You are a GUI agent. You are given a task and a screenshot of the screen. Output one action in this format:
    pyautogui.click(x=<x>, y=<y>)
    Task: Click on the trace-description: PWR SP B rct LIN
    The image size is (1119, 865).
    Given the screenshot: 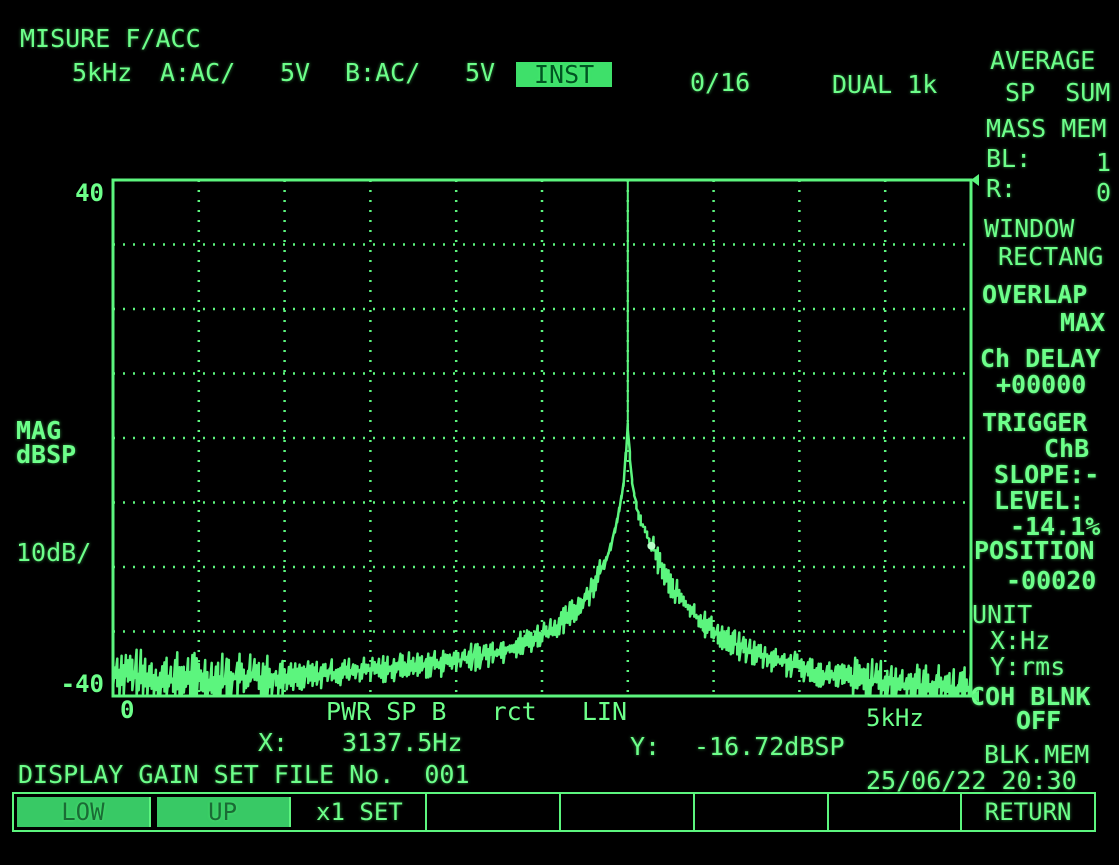 What is the action you would take?
    pyautogui.click(x=476, y=711)
    